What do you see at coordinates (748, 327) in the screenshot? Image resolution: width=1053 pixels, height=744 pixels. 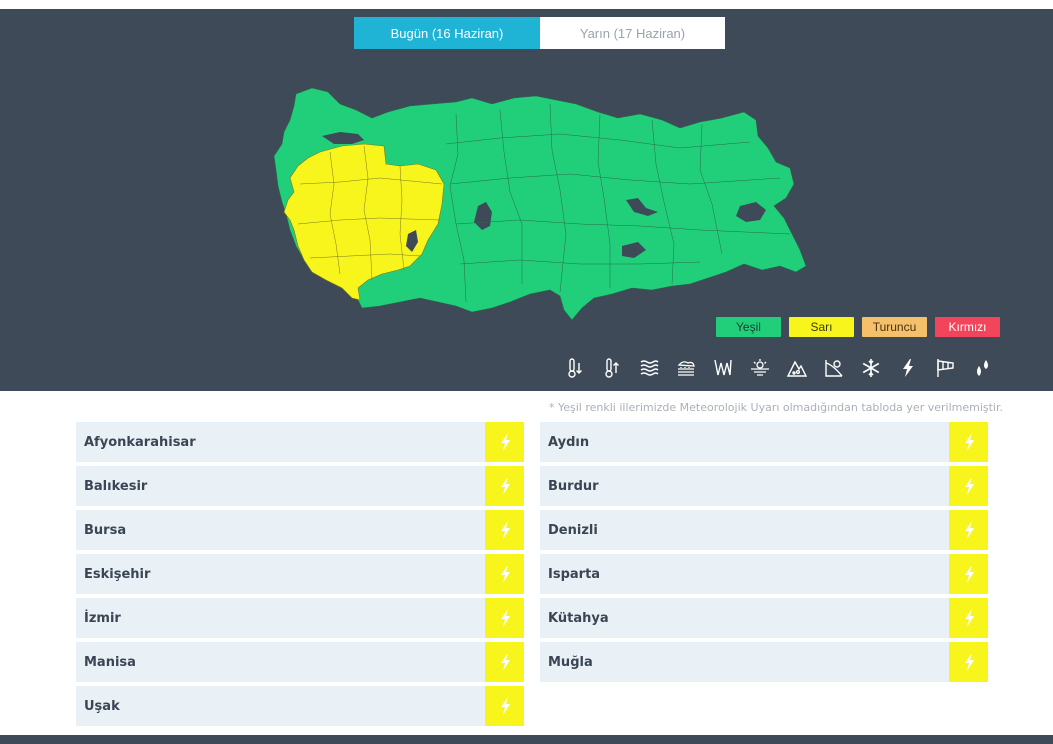 I see `legend-green: Yeşil` at bounding box center [748, 327].